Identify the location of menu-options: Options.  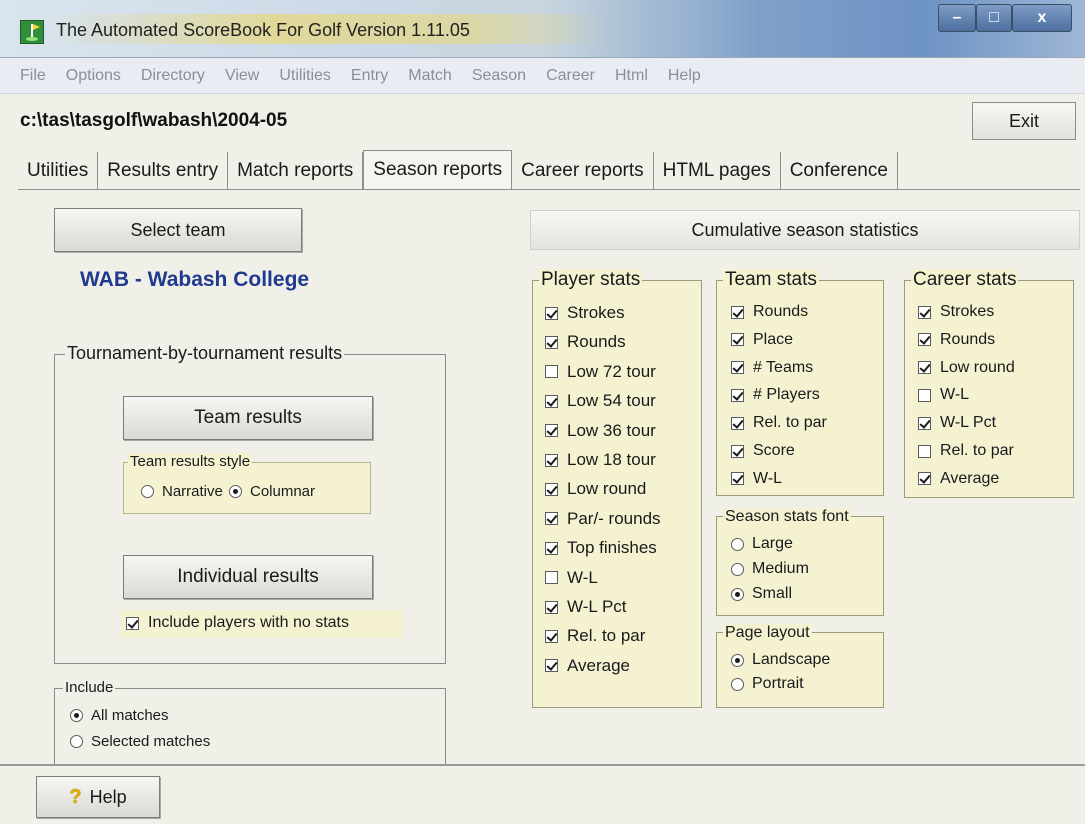
(93, 76).